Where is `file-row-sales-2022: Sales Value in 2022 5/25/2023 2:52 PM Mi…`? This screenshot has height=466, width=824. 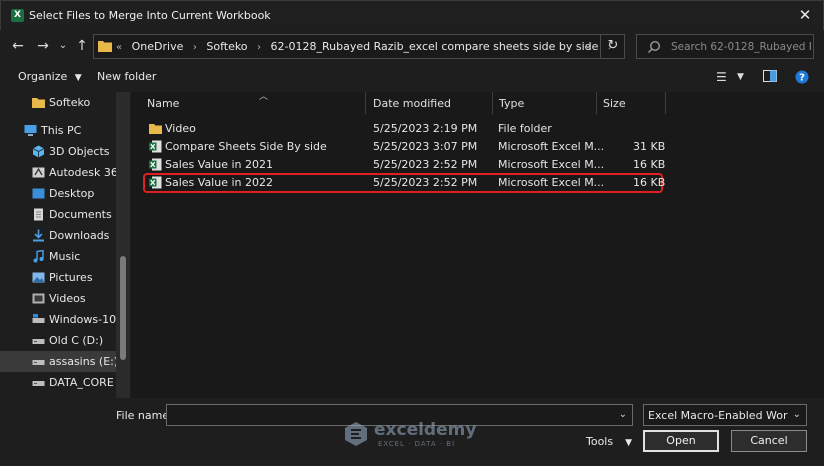 file-row-sales-2022: Sales Value in 2022 5/25/2023 2:52 PM Mi… is located at coordinates (404, 183).